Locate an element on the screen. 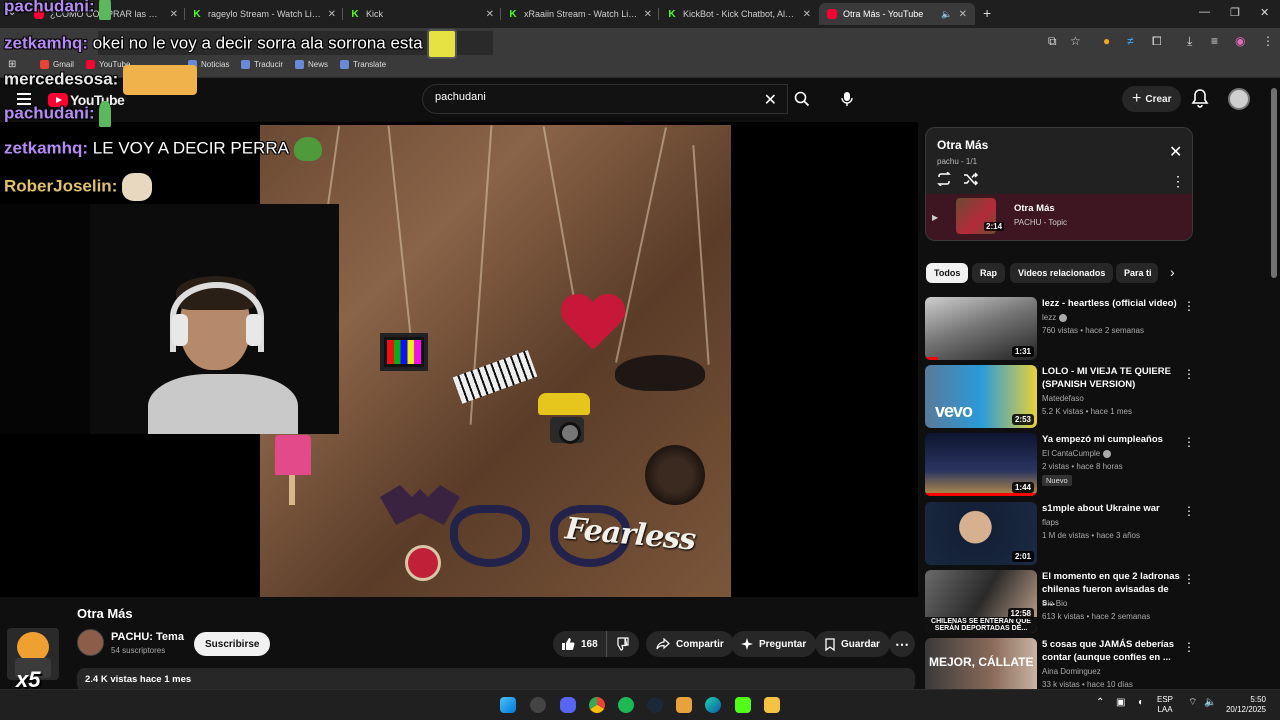 This screenshot has height=720, width=1280. chip-rap: Rap is located at coordinates (989, 273).